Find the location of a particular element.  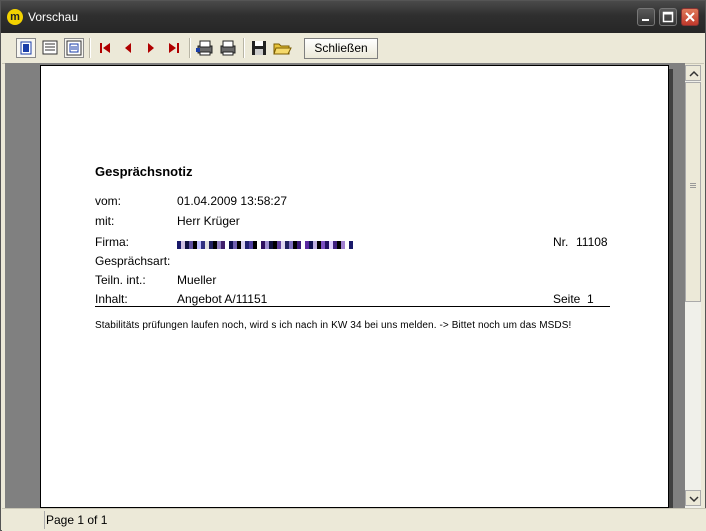

chevron-up-icon is located at coordinates (694, 73).